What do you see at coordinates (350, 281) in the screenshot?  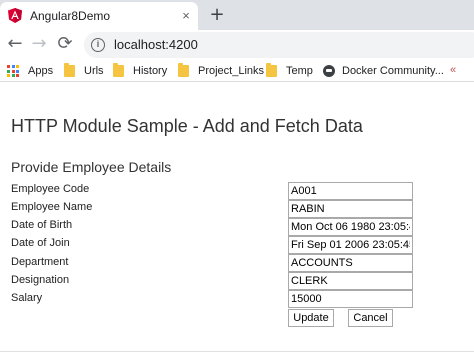 I see `designation-input` at bounding box center [350, 281].